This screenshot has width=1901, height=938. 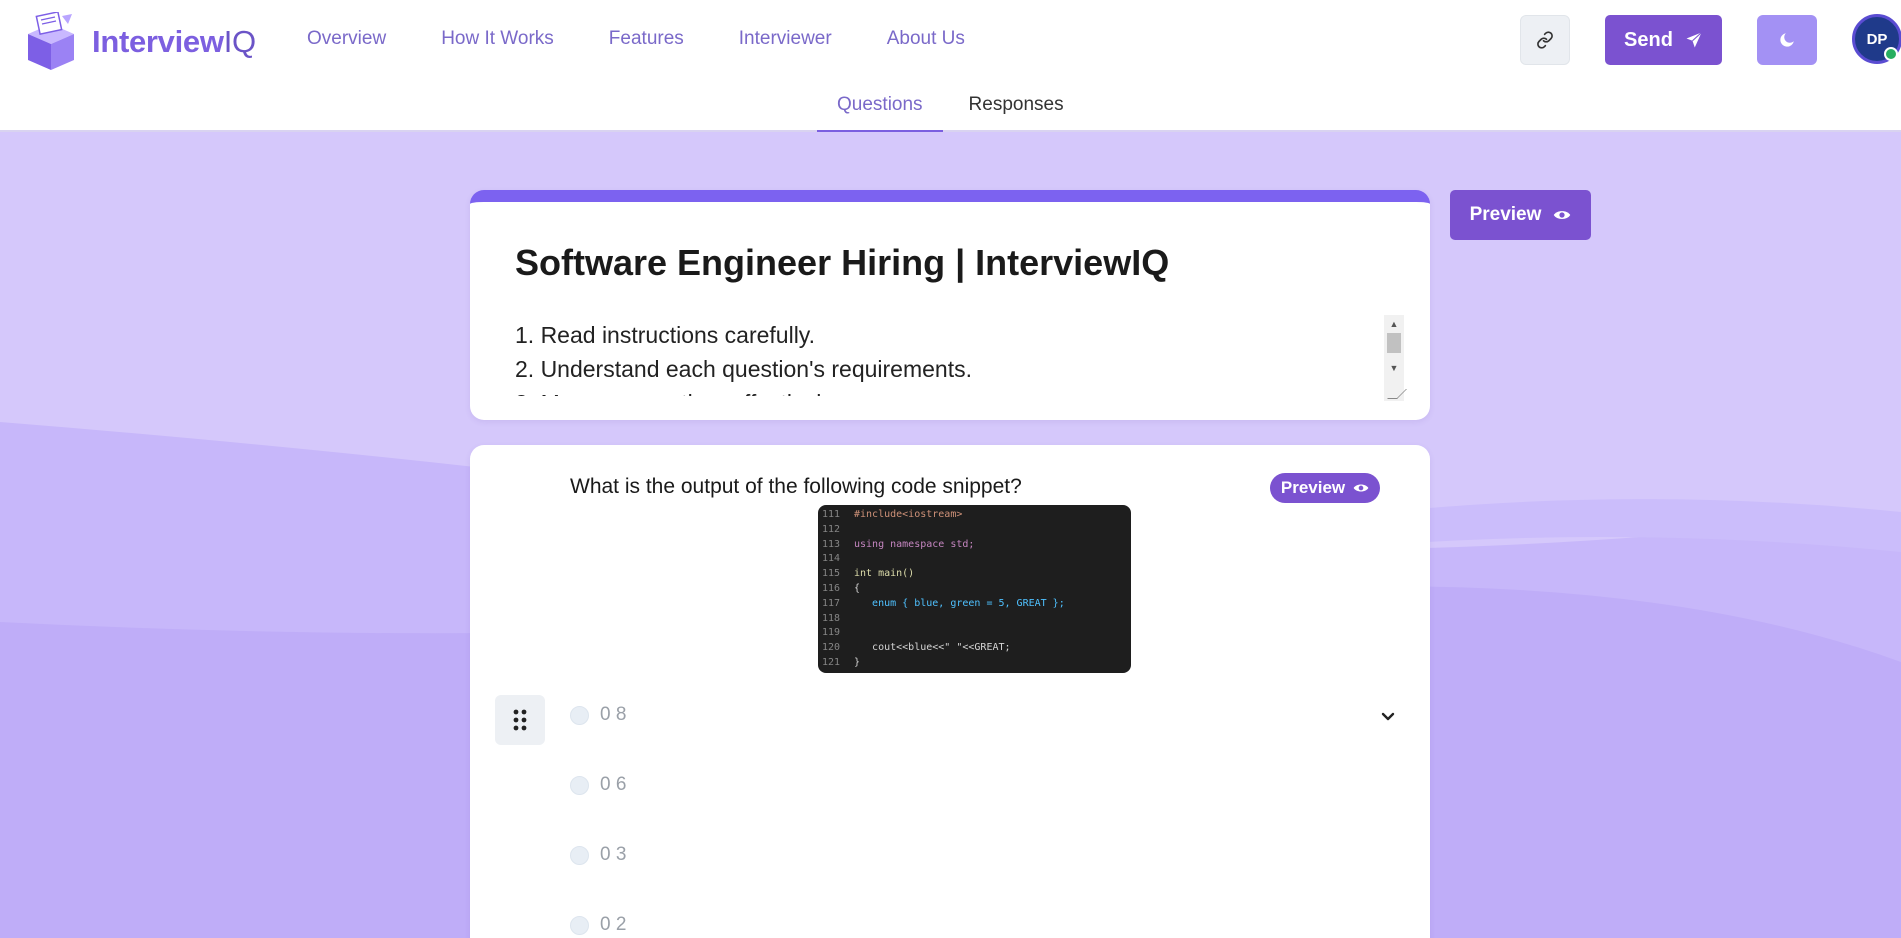 What do you see at coordinates (1313, 487) in the screenshot?
I see `question-preview-label: Preview` at bounding box center [1313, 487].